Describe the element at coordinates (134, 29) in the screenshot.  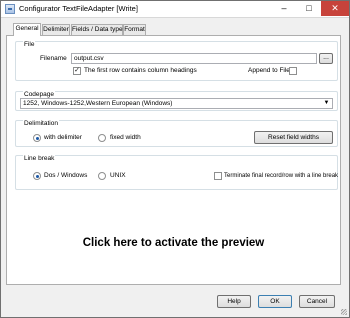
I see `tab-format: Format` at that location.